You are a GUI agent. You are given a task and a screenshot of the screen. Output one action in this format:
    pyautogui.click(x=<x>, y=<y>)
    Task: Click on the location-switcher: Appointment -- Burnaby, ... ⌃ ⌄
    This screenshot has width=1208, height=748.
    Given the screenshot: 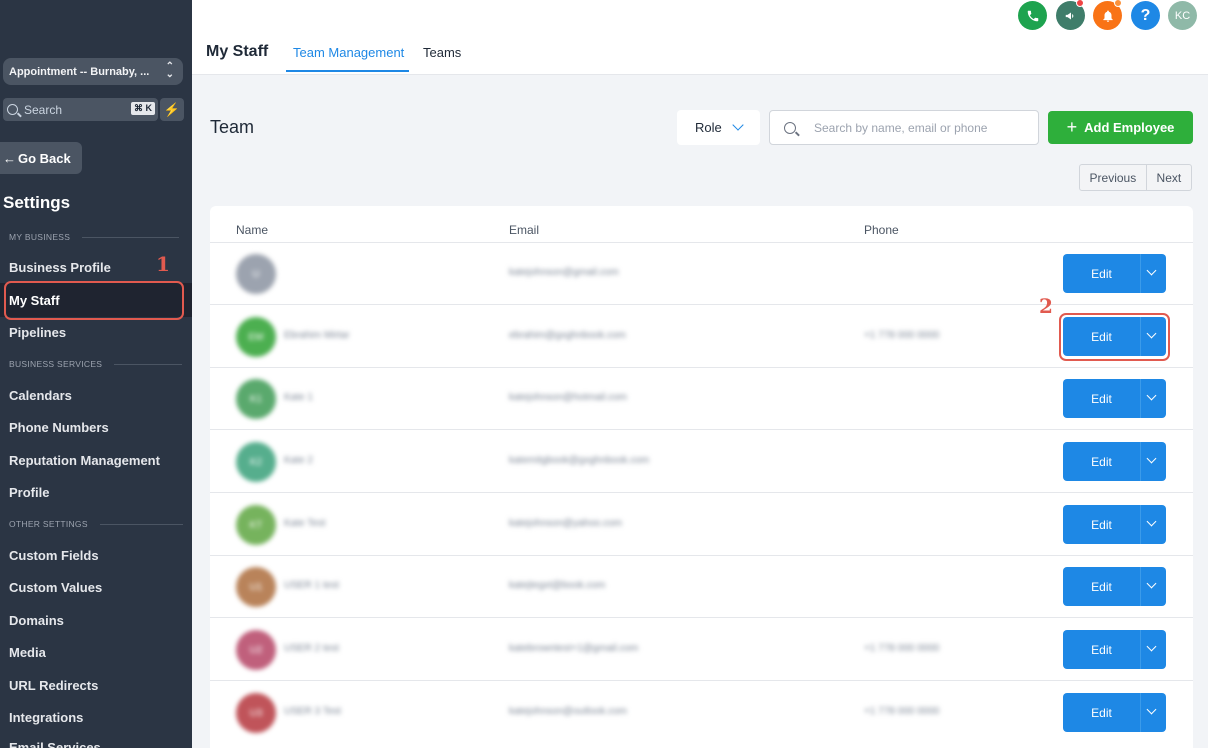 What is the action you would take?
    pyautogui.click(x=93, y=71)
    